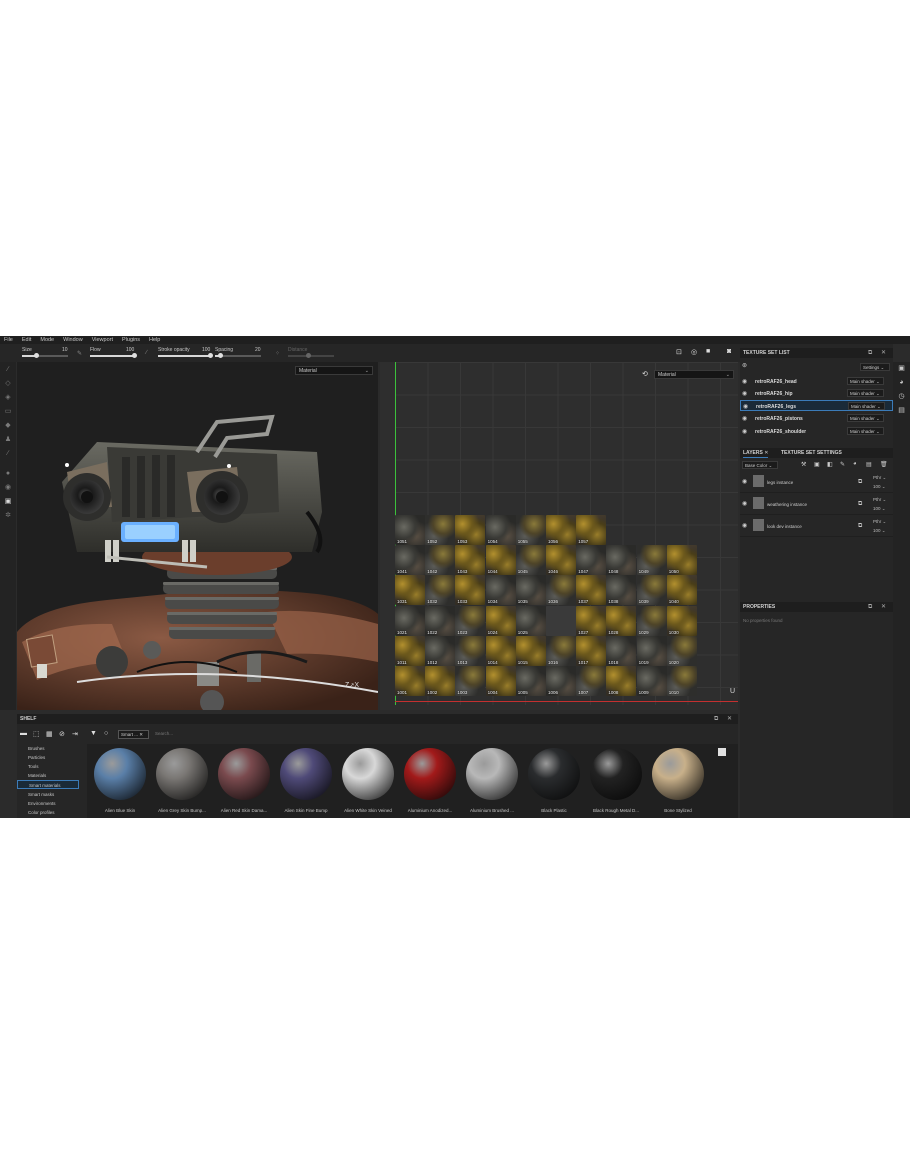 This screenshot has width=910, height=1155. I want to click on filter-icon: ▼, so click(93, 733).